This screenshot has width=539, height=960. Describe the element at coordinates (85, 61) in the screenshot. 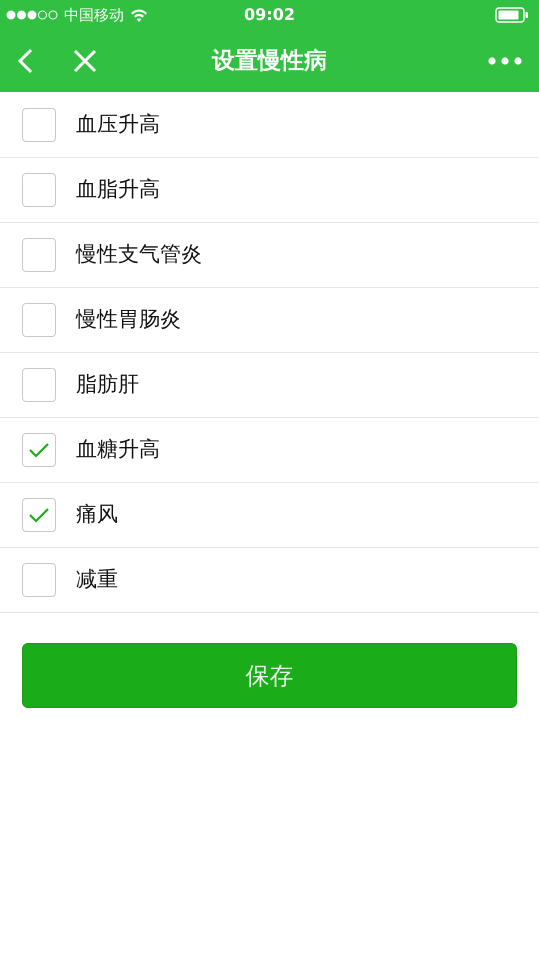

I see `close-icon` at that location.